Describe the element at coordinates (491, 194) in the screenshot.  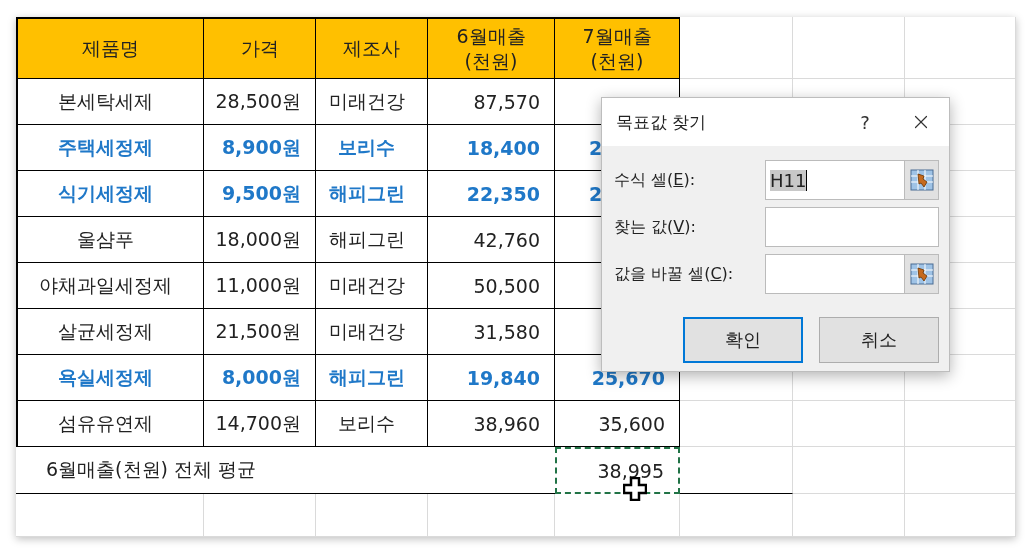
I see `table-cell: 22,350` at that location.